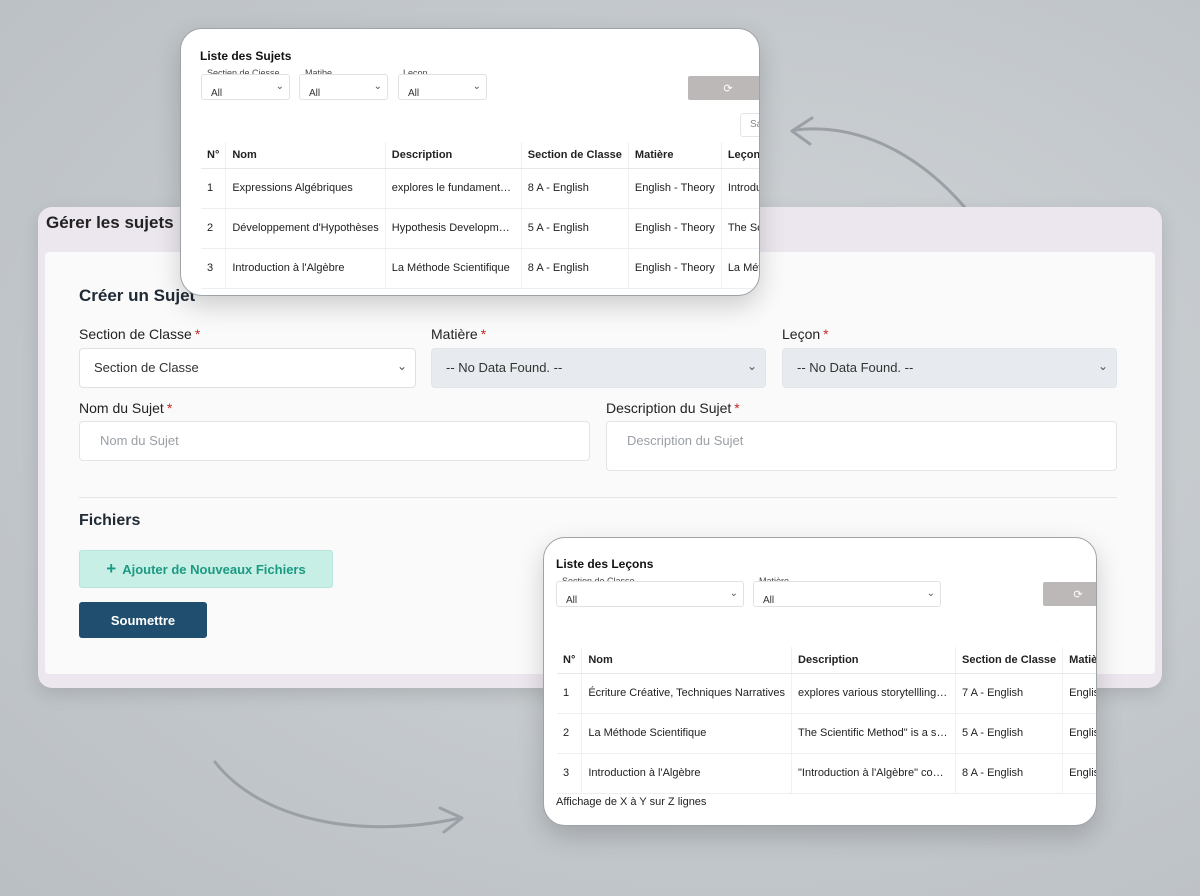 This screenshot has height=896, width=1200. What do you see at coordinates (442, 87) in the screenshot?
I see `filter-lecon-select: All ⌄` at bounding box center [442, 87].